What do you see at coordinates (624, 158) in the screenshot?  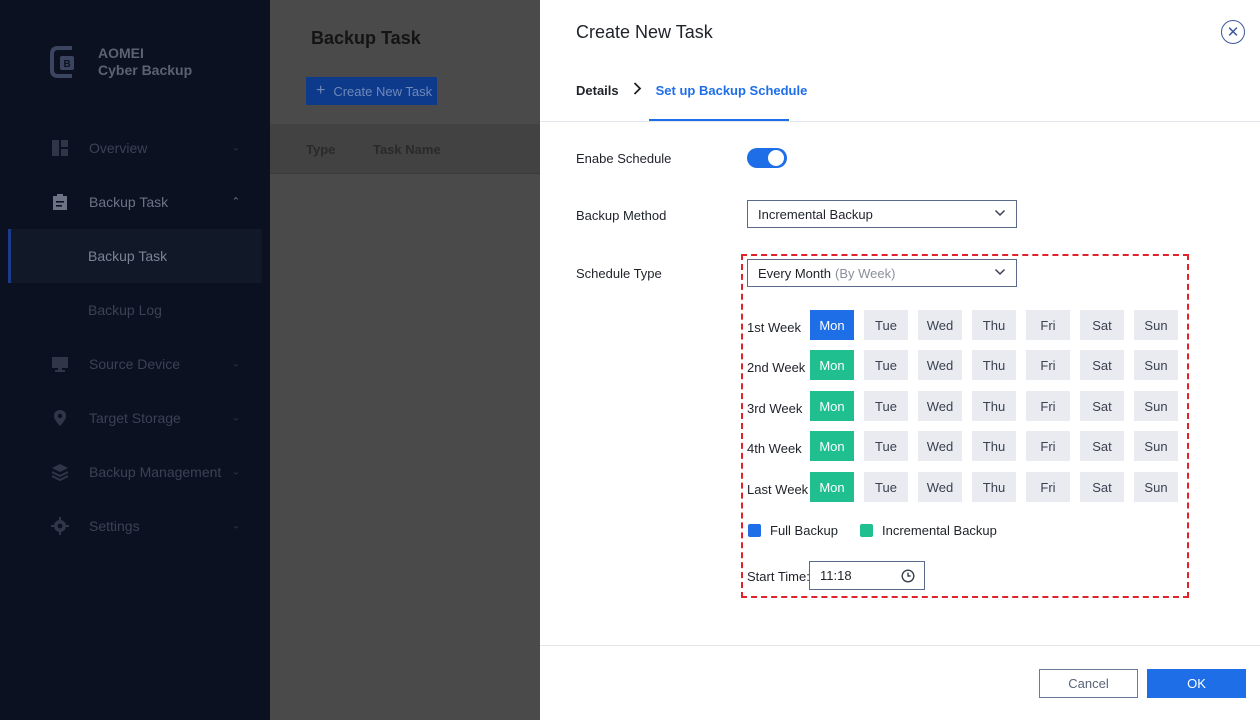 I see `enable-schedule-label: Enabe Schedule` at bounding box center [624, 158].